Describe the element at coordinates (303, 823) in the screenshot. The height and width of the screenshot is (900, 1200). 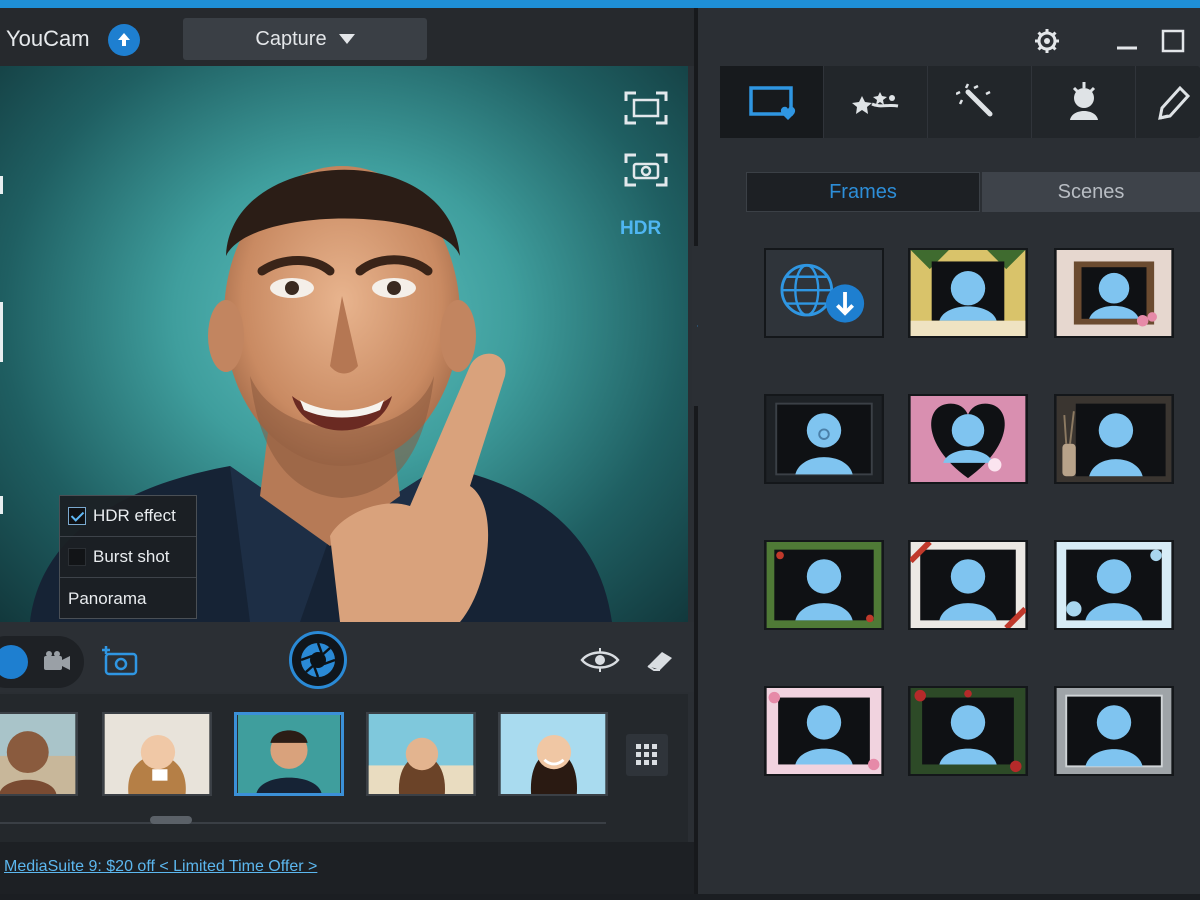
I see `strip-scroll-track` at that location.